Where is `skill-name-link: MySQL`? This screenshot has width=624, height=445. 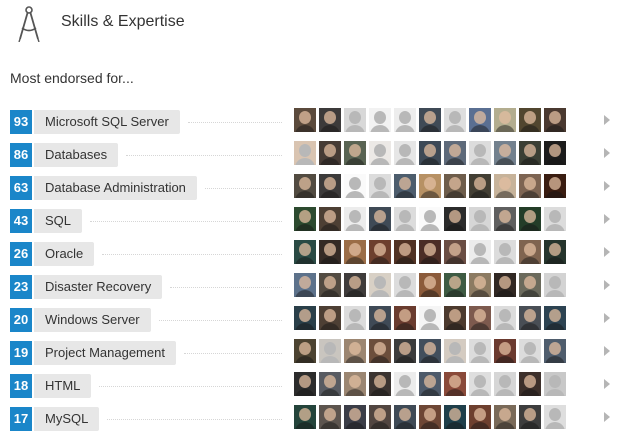 skill-name-link: MySQL is located at coordinates (67, 419).